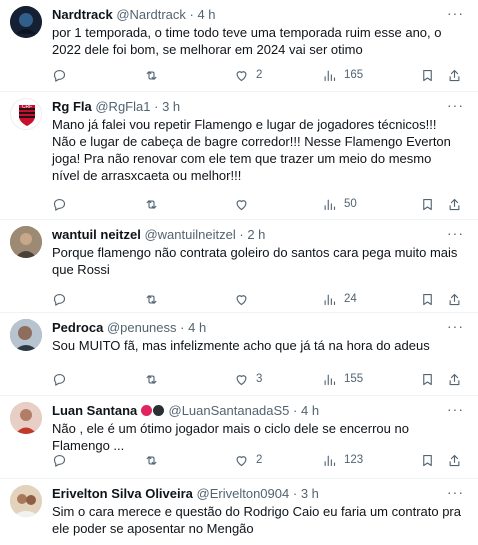 Image resolution: width=478 pixels, height=545 pixels. What do you see at coordinates (245, 328) in the screenshot?
I see `tweet-header: Pedroca @penuness · 4 h` at bounding box center [245, 328].